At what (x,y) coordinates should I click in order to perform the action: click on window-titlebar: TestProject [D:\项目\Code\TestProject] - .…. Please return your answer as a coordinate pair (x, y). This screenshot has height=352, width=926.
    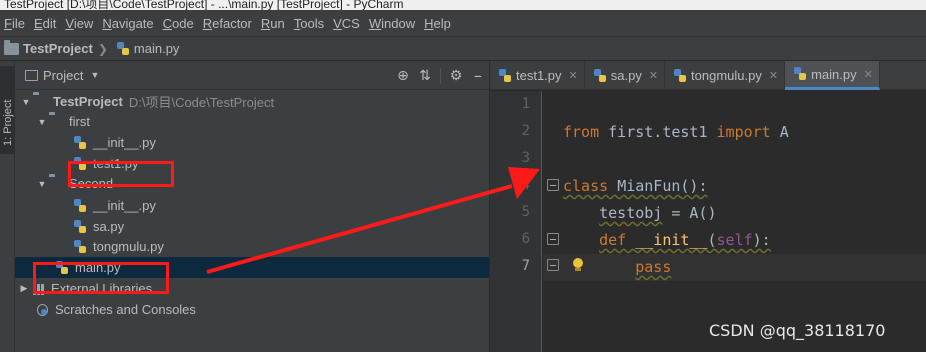
    Looking at the image, I should click on (463, 5).